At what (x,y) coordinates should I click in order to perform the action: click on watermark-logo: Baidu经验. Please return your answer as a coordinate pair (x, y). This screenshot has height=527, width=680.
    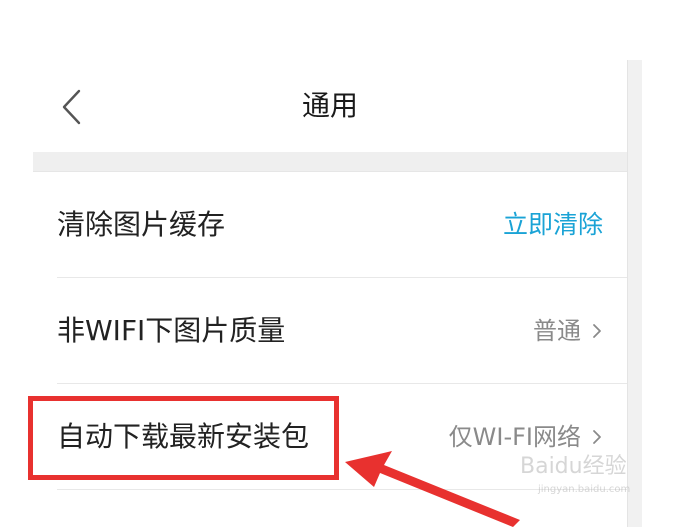
    Looking at the image, I should click on (573, 466).